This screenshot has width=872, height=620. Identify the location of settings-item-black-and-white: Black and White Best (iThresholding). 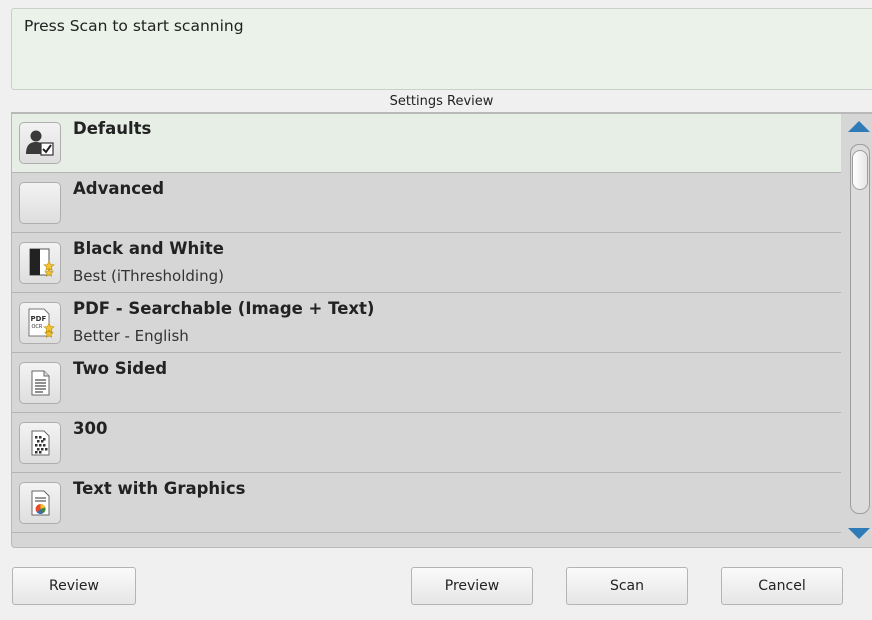
(426, 263).